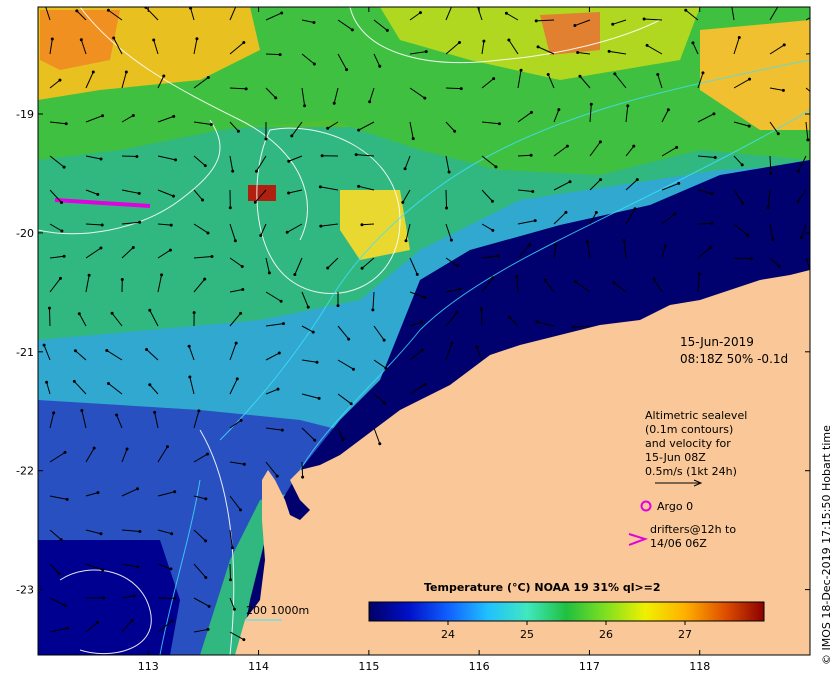  I want to click on hot-spot, so click(262, 193).